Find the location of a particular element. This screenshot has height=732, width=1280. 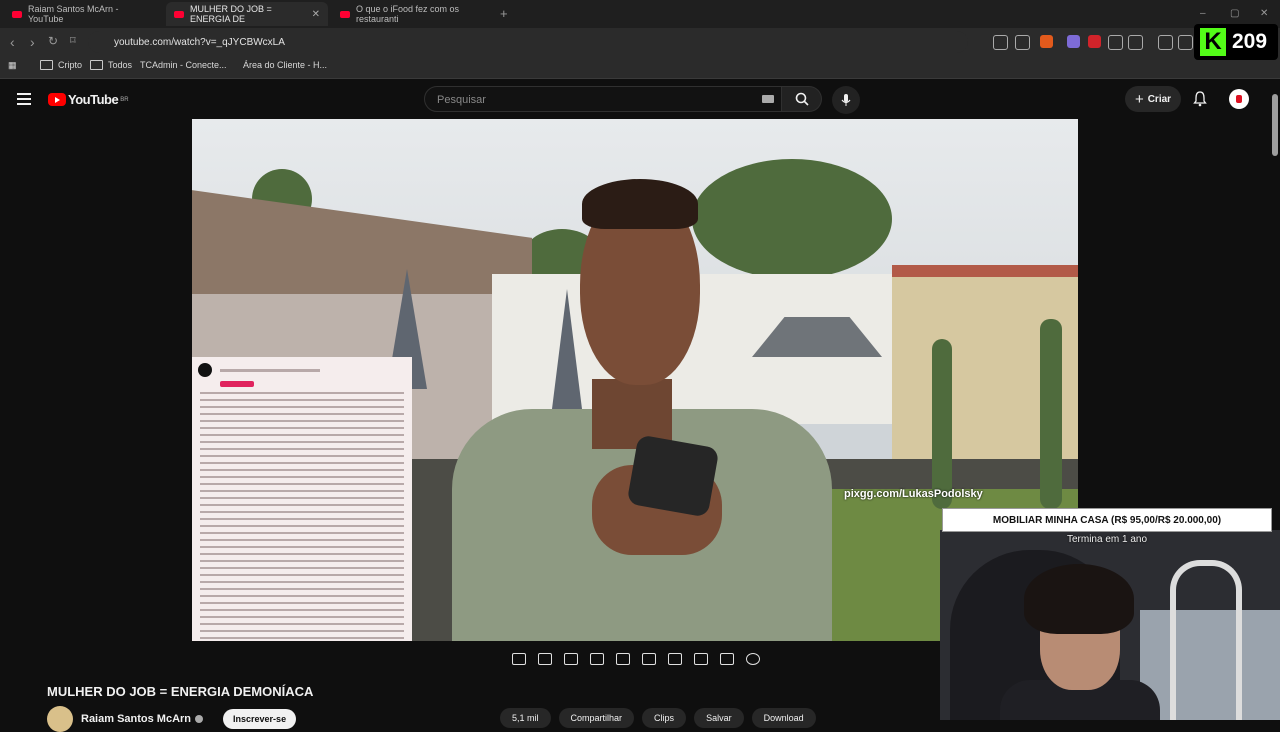

forward-icon: › is located at coordinates (32, 42).